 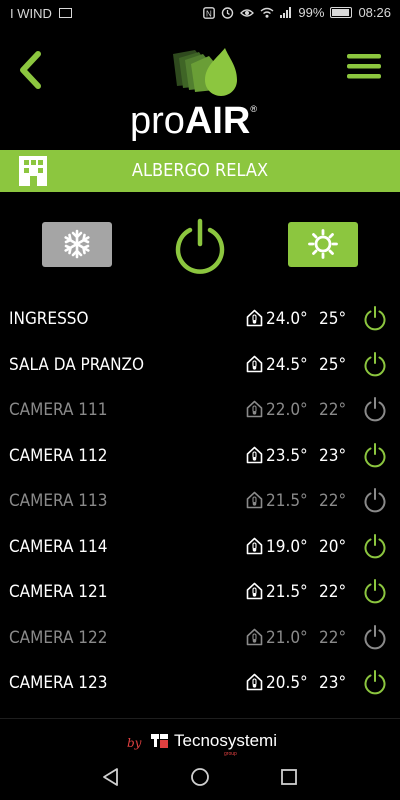 What do you see at coordinates (41, 13) in the screenshot?
I see `carrier-label: I WIND` at bounding box center [41, 13].